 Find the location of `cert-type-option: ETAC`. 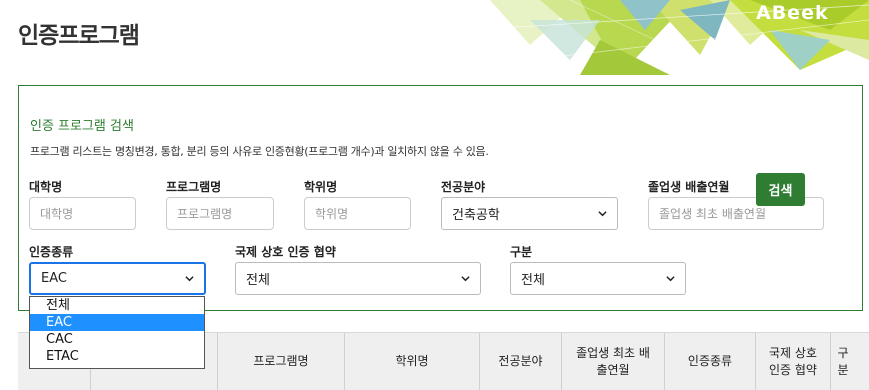

cert-type-option: ETAC is located at coordinates (117, 356).